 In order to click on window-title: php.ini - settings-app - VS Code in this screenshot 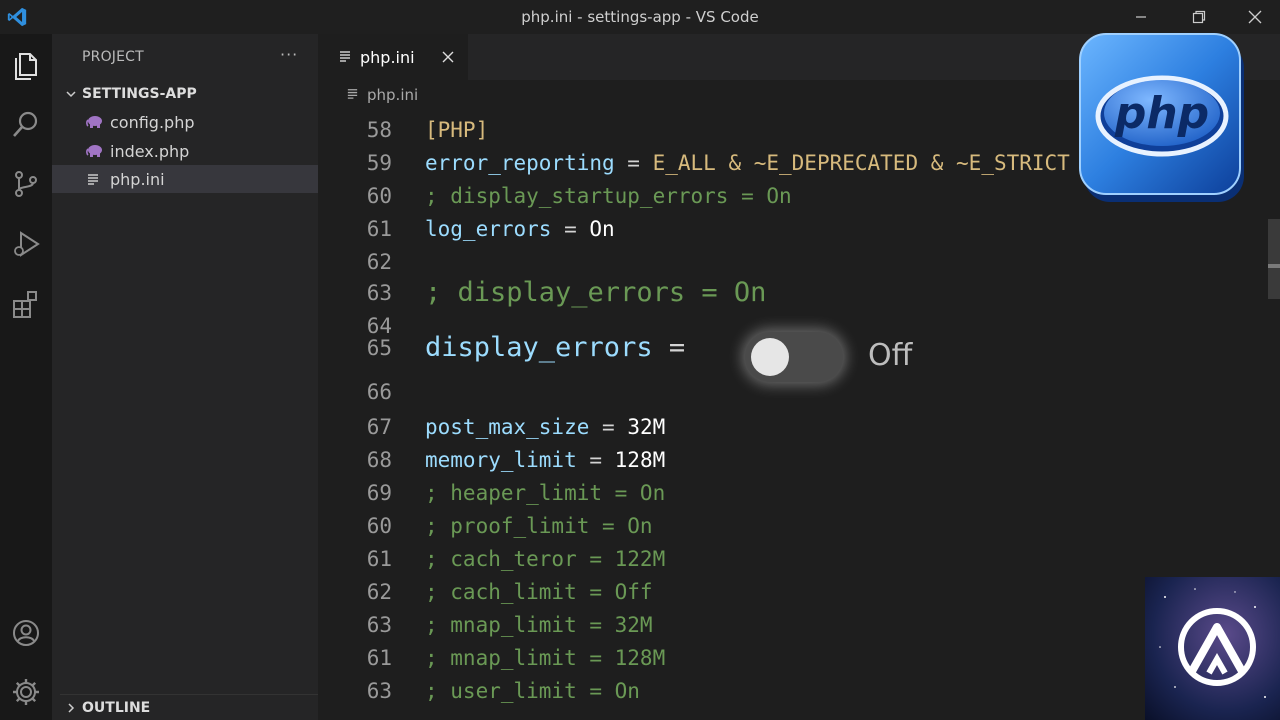, I will do `click(640, 17)`.